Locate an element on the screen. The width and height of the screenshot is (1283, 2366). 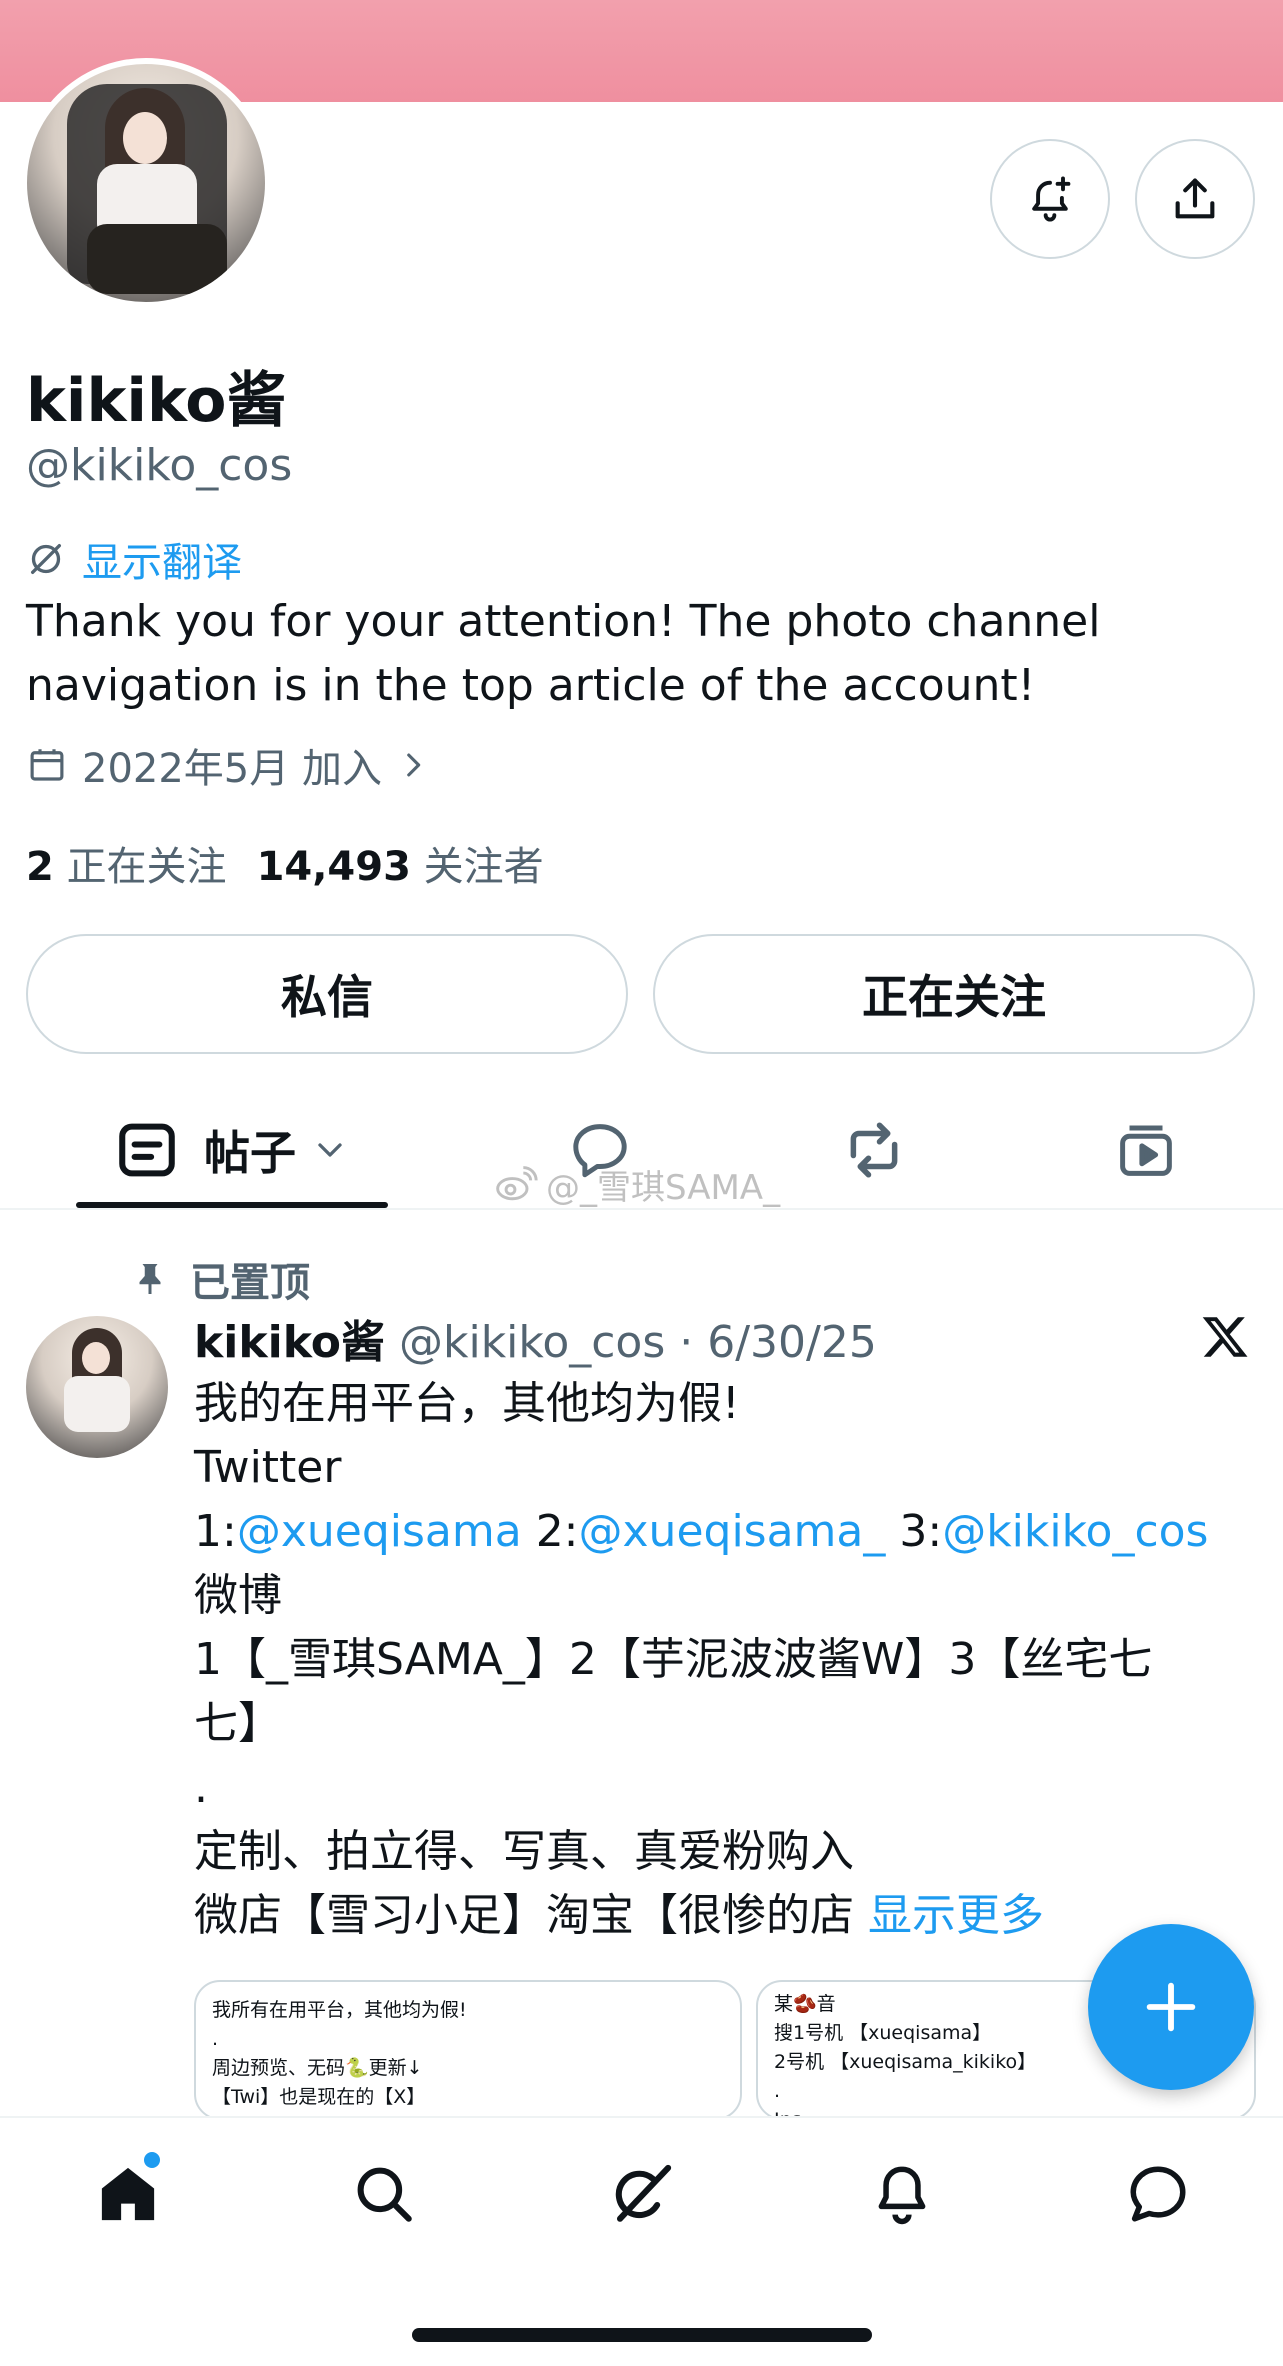
following-label: 正在关注 is located at coordinates (146, 867).